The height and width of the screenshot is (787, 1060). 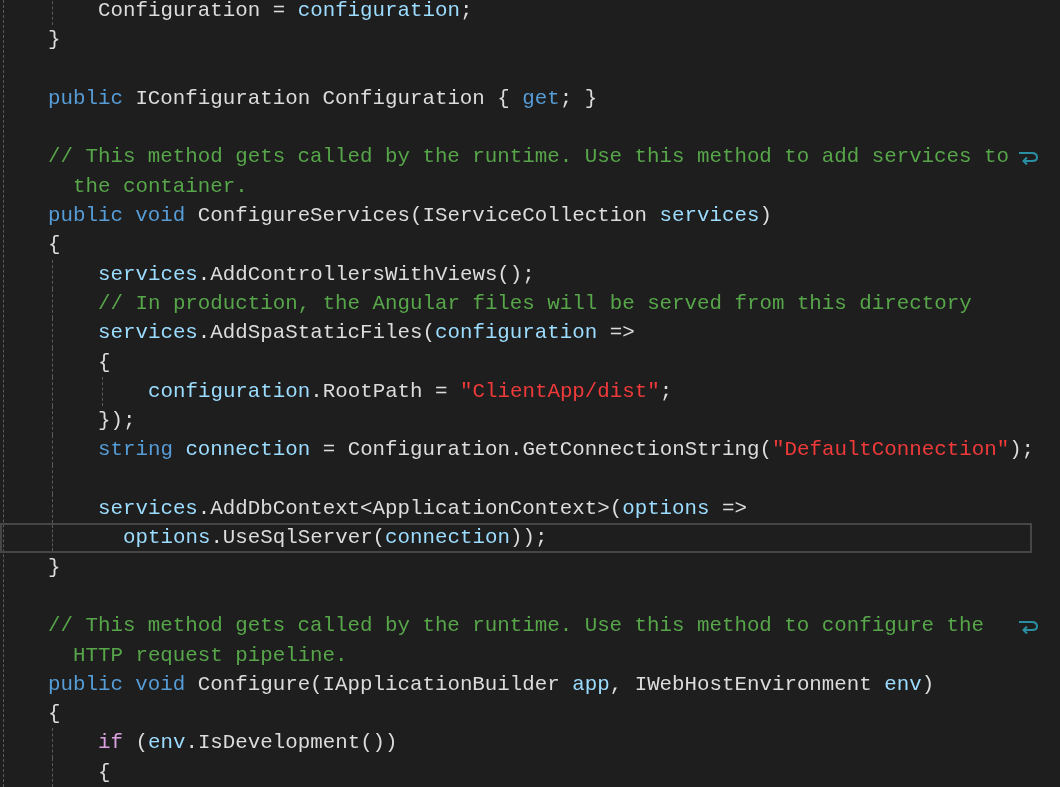 I want to click on code-text: .IsDevelopment()), so click(x=291, y=743).